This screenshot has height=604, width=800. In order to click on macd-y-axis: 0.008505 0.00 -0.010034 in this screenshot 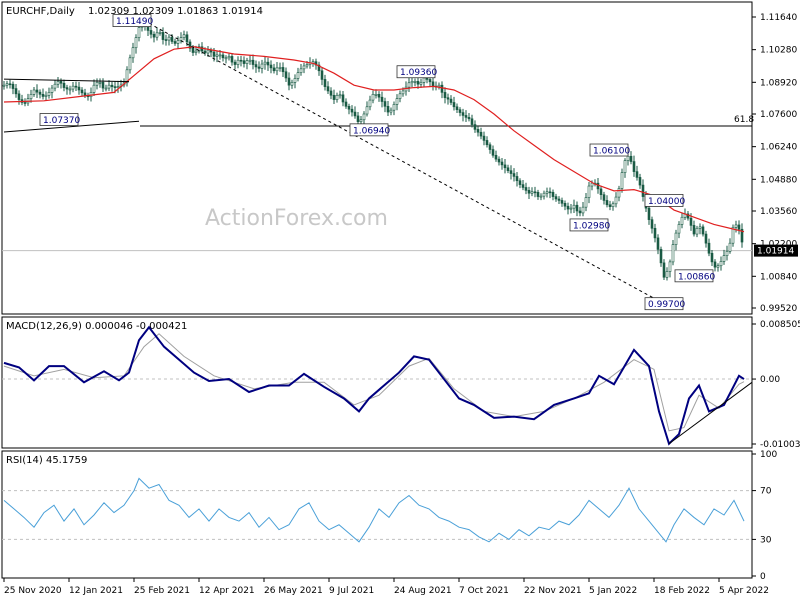, I will do `click(776, 385)`.